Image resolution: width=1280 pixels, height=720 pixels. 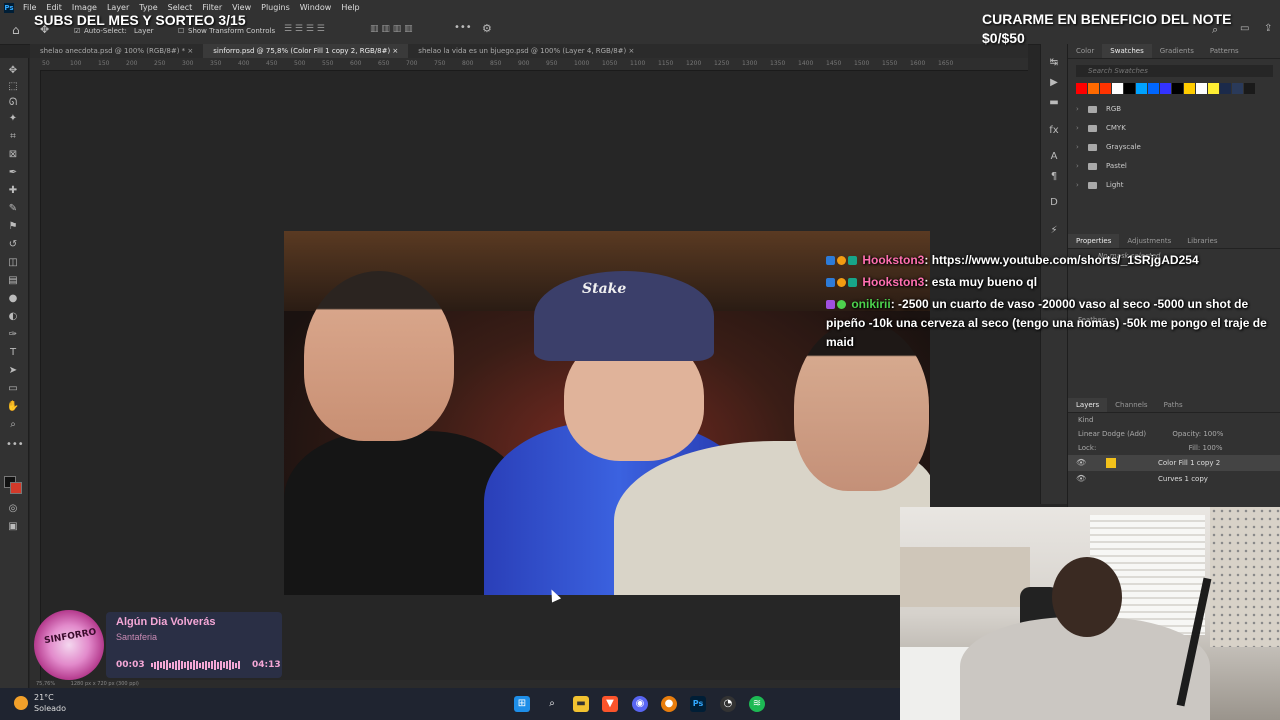 What do you see at coordinates (50, 708) in the screenshot?
I see `weather-desc: Soleado` at bounding box center [50, 708].